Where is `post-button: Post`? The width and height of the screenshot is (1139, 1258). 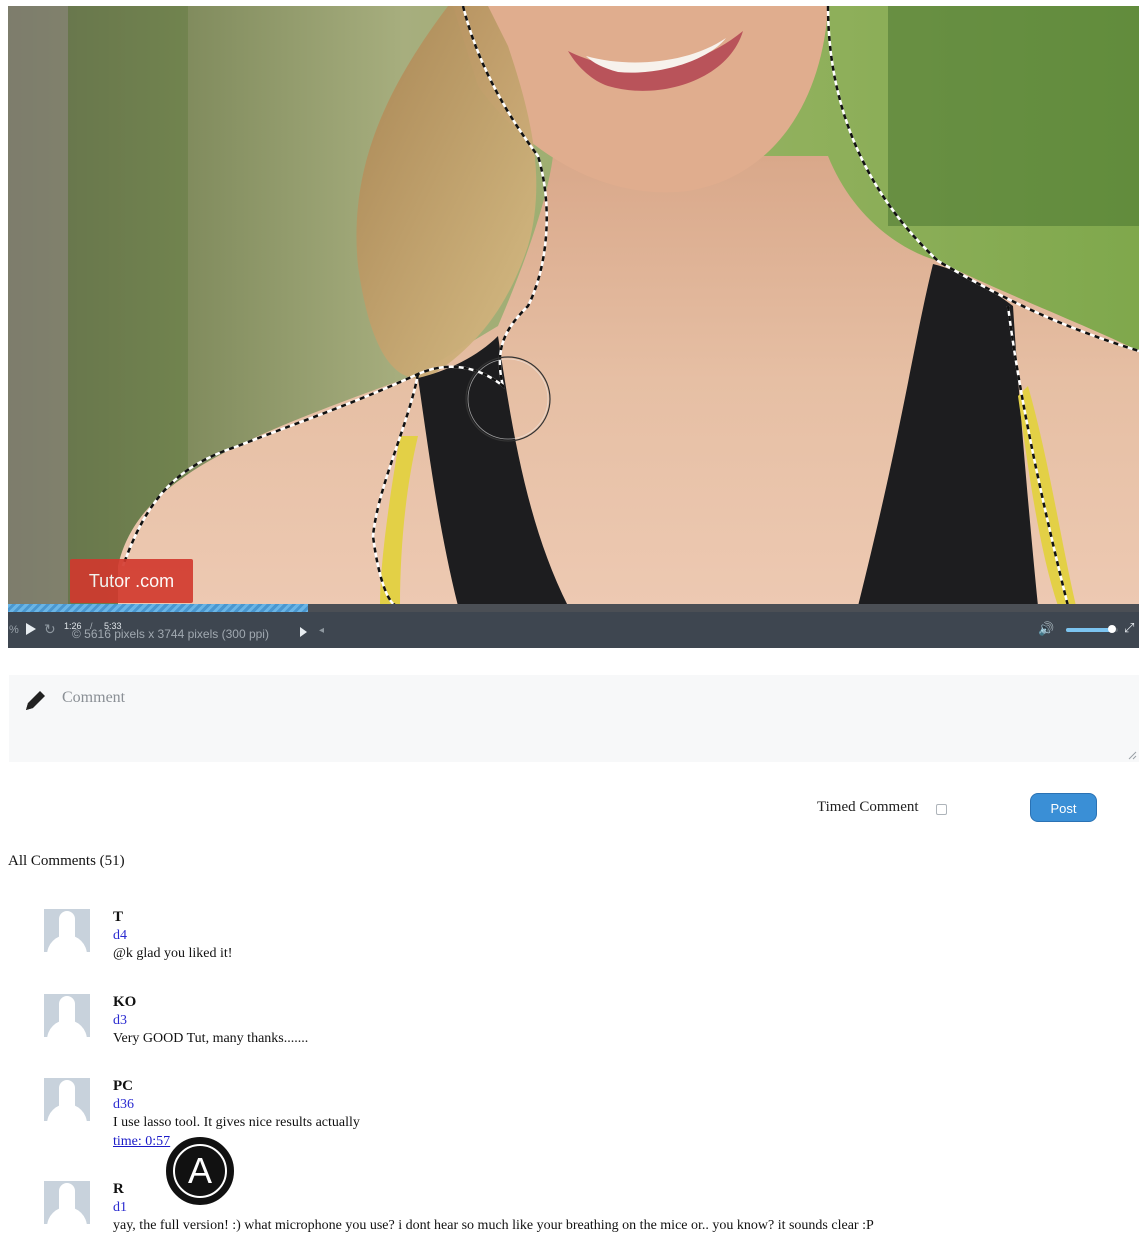 post-button: Post is located at coordinates (1063, 807).